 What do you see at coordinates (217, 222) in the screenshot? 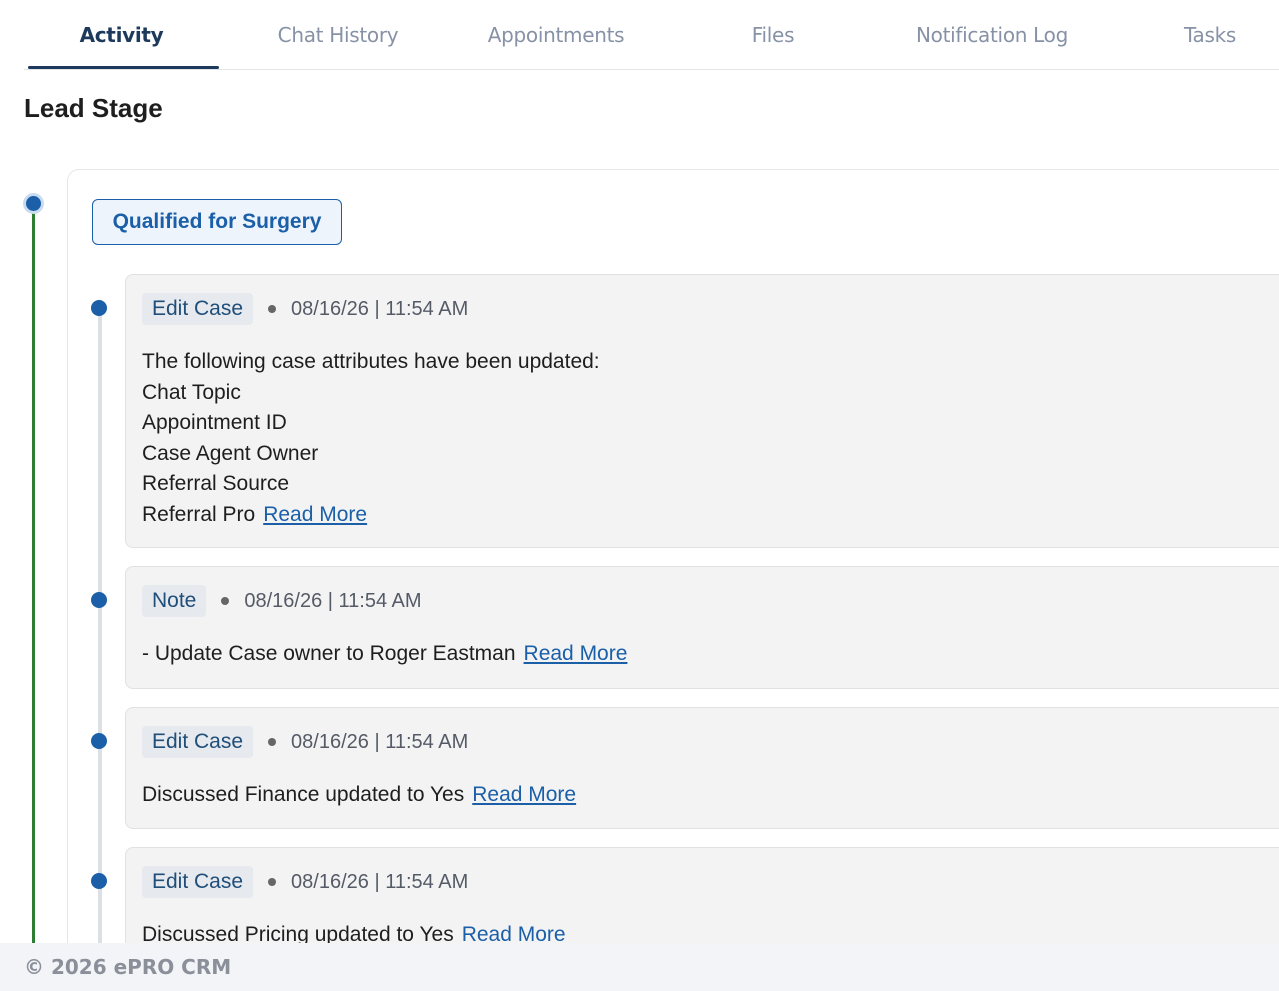
I see `lead-stage-badge: Qualified for Surgery` at bounding box center [217, 222].